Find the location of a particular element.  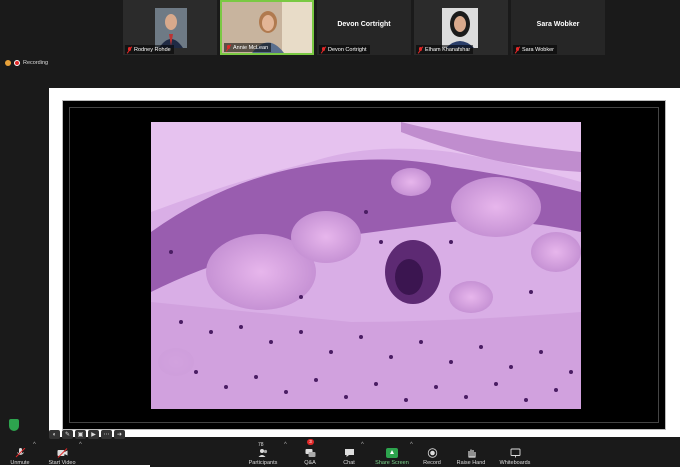

qa-badge: 3 is located at coordinates (310, 442).